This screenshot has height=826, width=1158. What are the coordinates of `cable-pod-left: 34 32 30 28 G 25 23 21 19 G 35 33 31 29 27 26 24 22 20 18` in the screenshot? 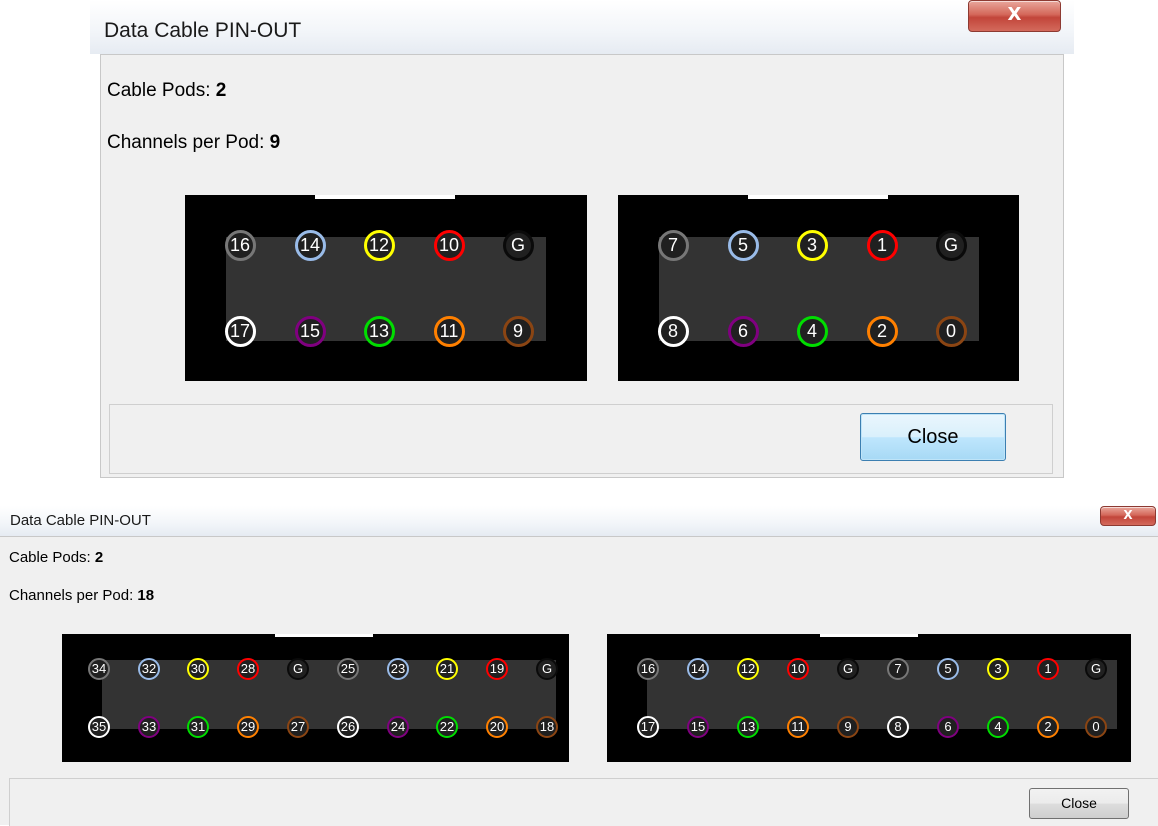 It's located at (315, 698).